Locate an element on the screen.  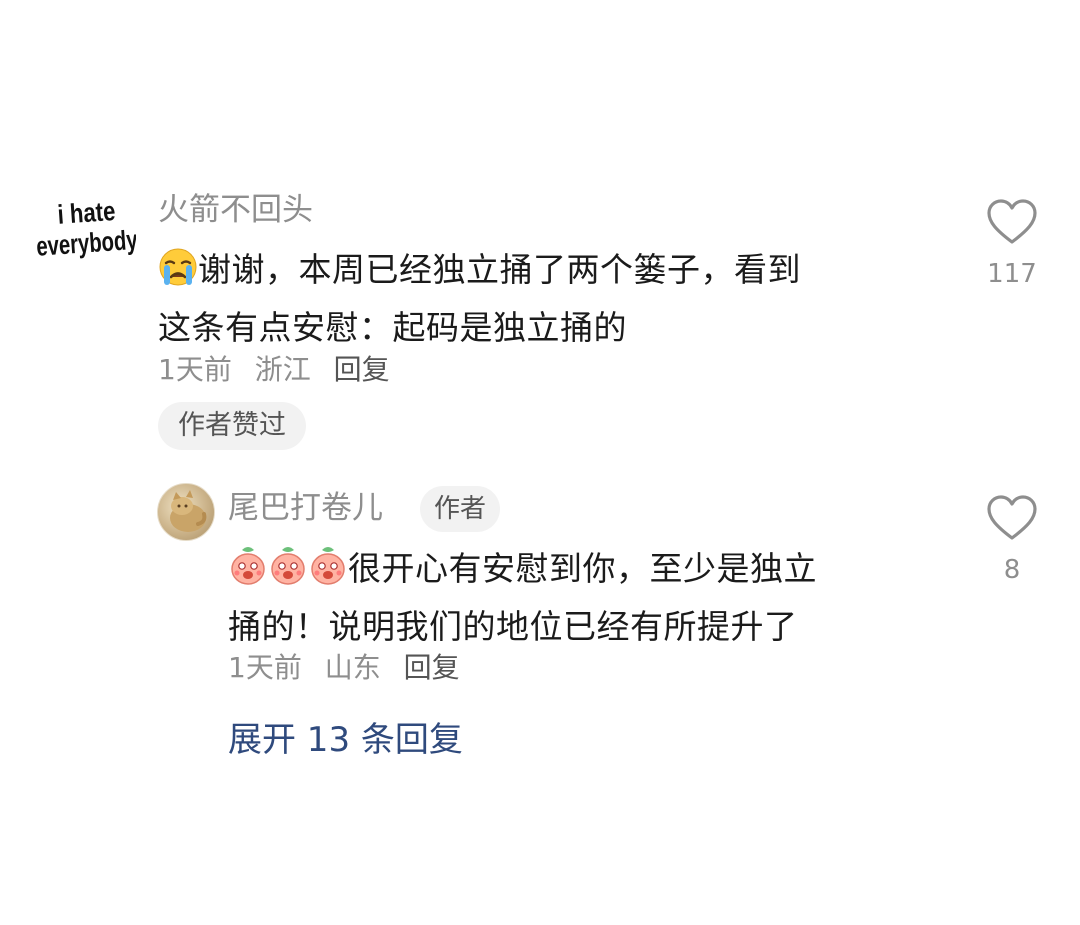
crying-face-icon is located at coordinates (178, 274).